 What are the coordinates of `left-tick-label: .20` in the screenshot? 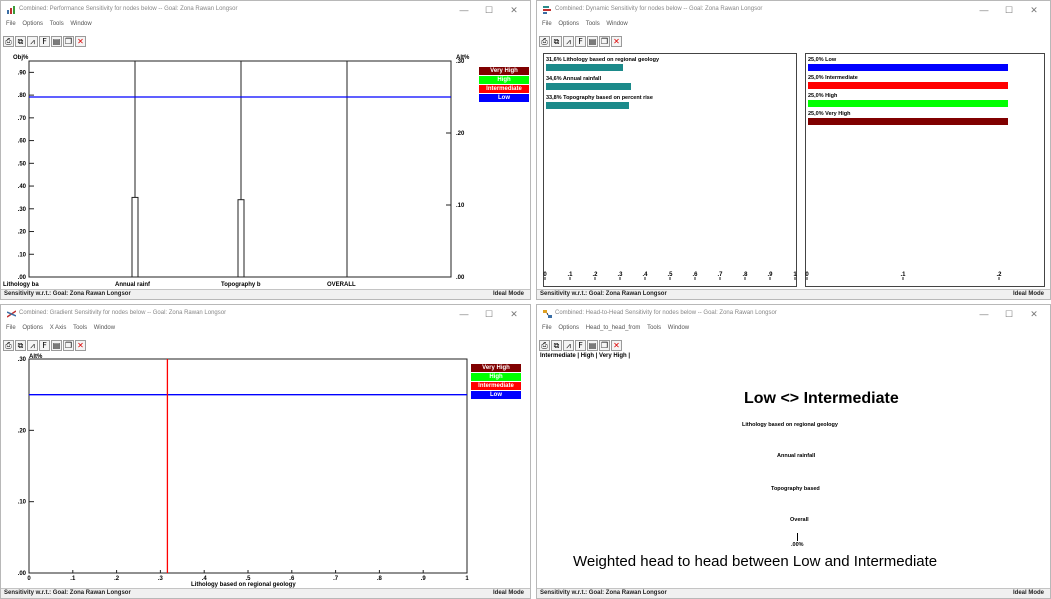 It's located at (22, 233).